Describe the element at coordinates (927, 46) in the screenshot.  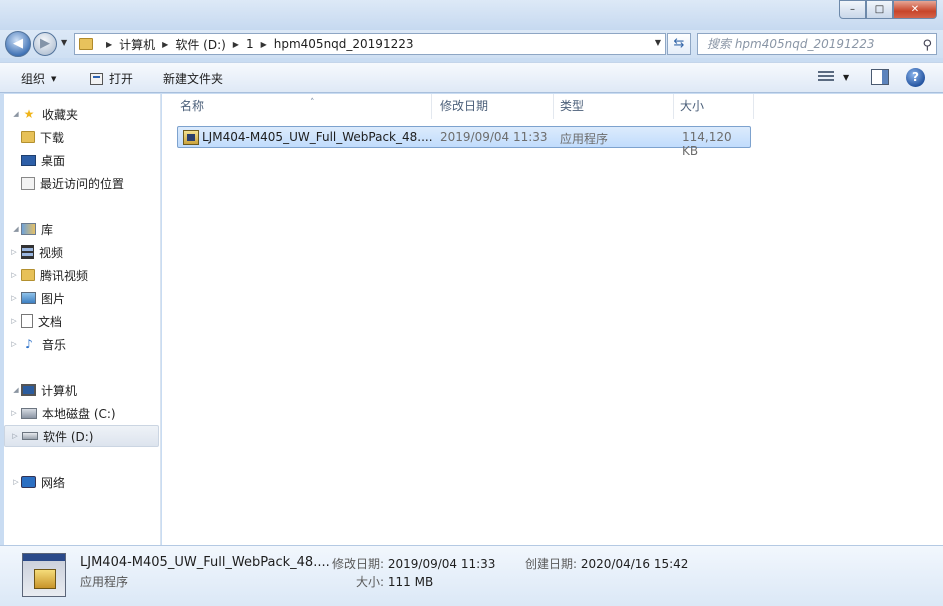
I see `search-icon: ⚲` at that location.